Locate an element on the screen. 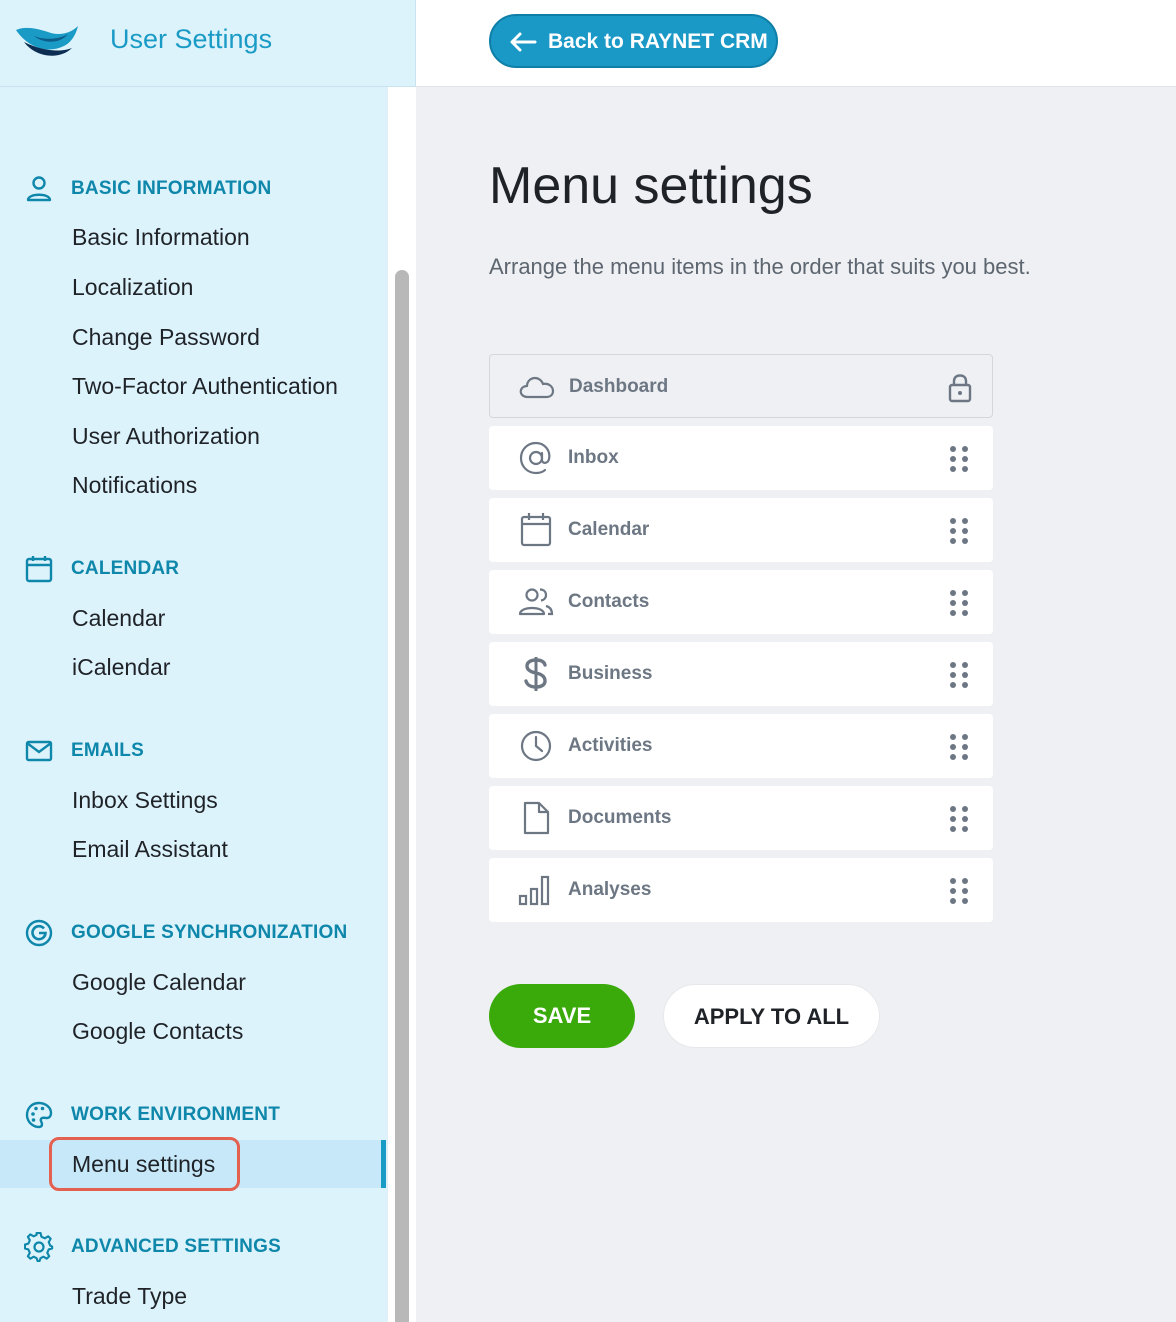 This screenshot has height=1322, width=1176. sidebar-item-email-assistant: Email Assistant is located at coordinates (193, 849).